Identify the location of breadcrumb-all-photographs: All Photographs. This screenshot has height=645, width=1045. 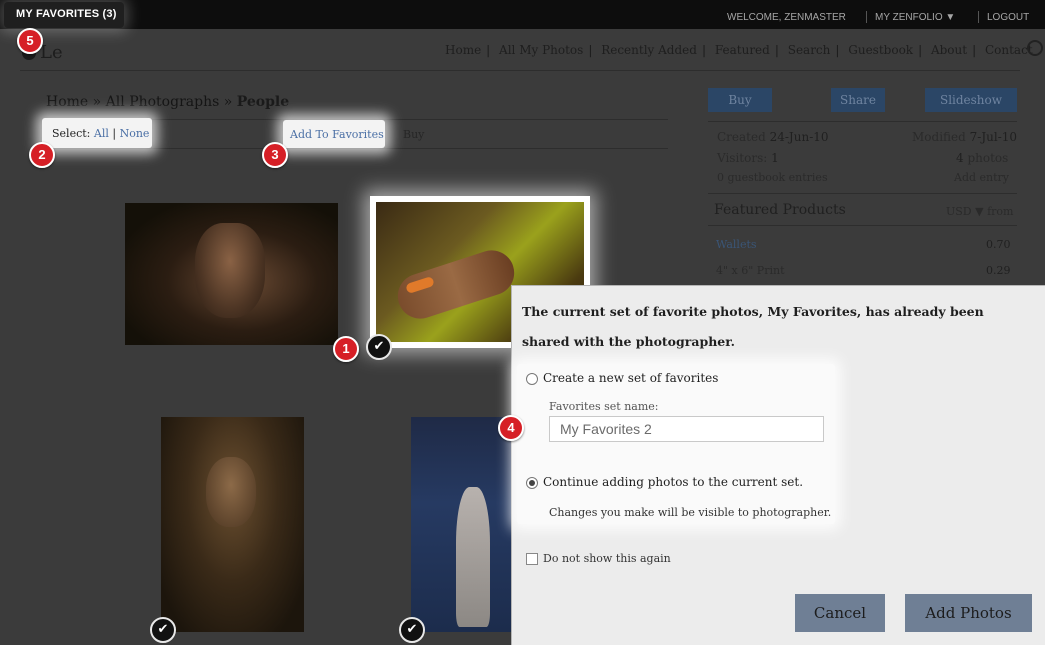
(163, 102).